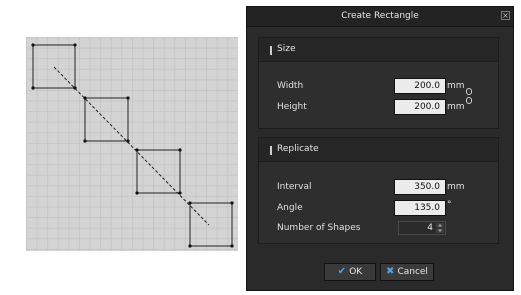 The width and height of the screenshot is (521, 295). I want to click on interval-input: 350.0, so click(420, 187).